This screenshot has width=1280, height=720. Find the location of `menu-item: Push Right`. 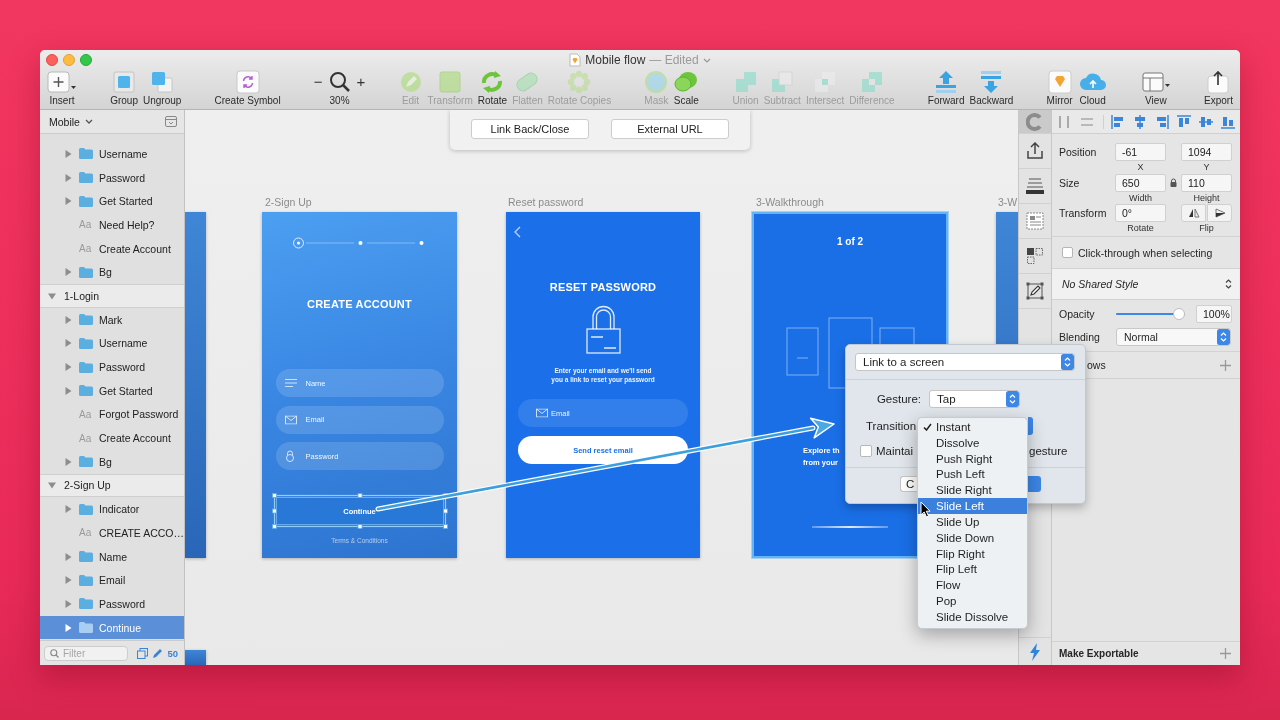

menu-item: Push Right is located at coordinates (972, 458).